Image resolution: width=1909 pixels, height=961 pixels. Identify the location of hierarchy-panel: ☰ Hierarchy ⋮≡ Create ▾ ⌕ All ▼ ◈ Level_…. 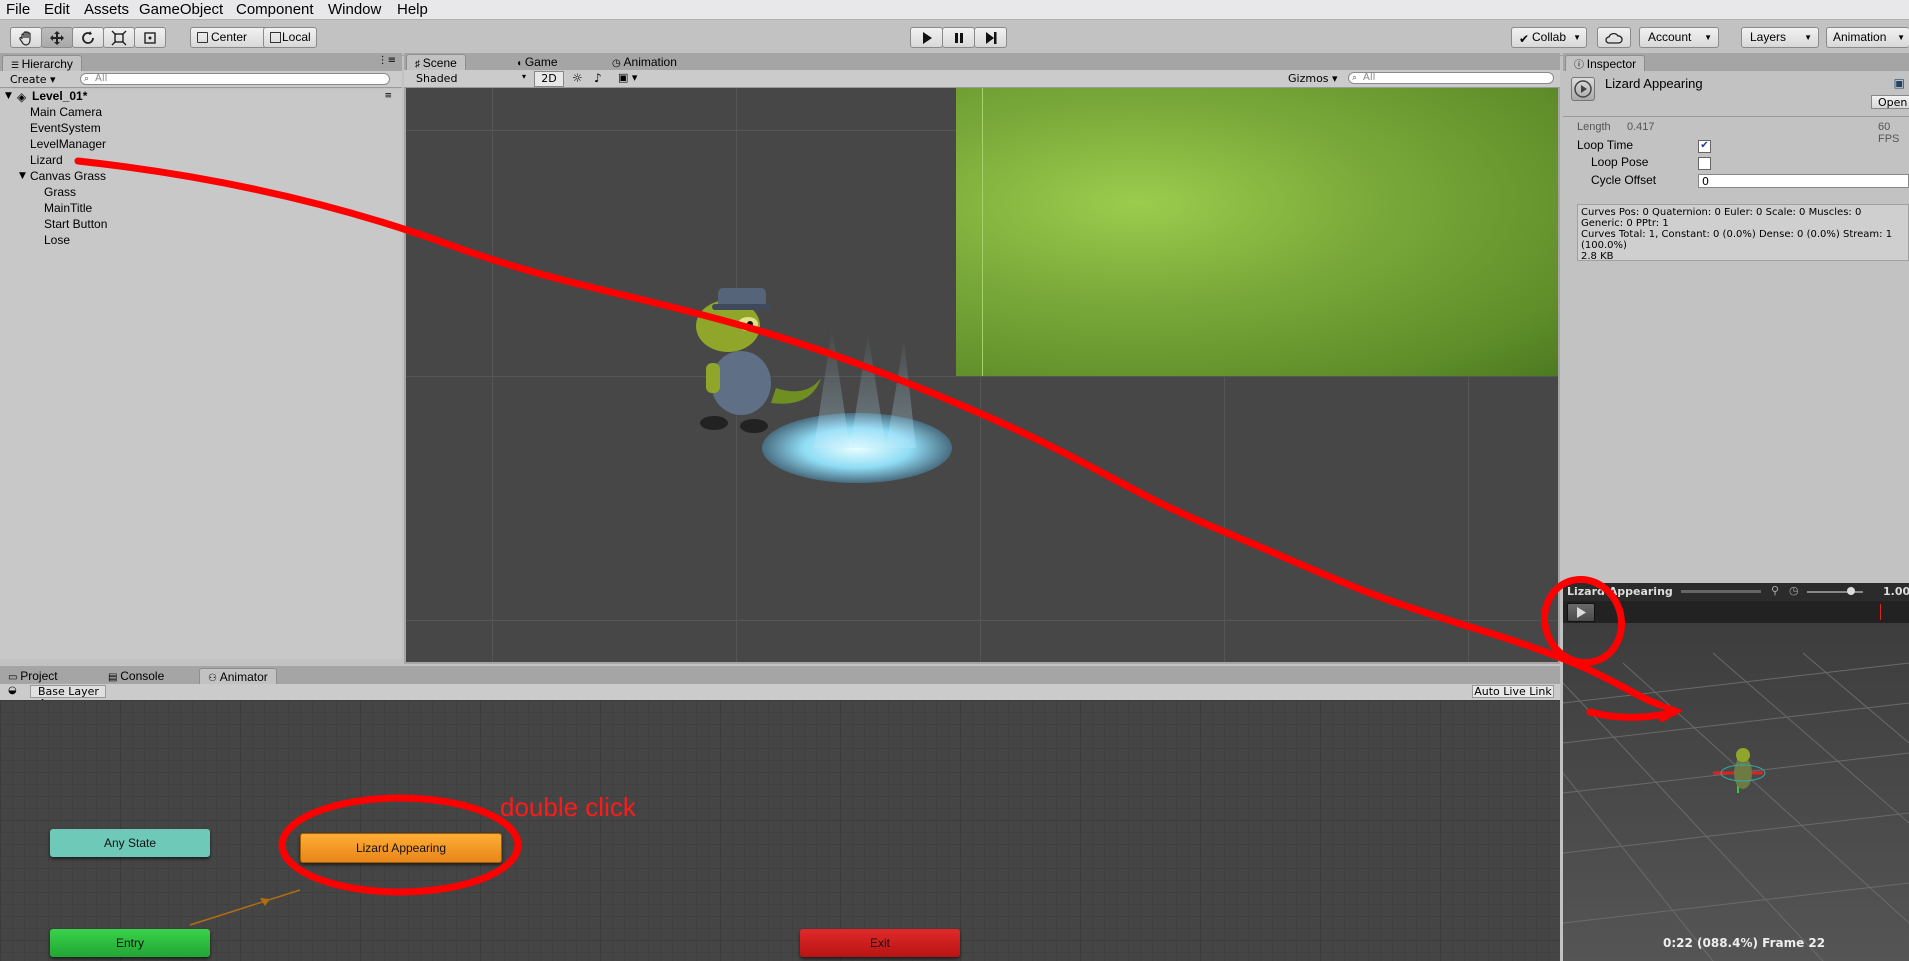
(201, 358).